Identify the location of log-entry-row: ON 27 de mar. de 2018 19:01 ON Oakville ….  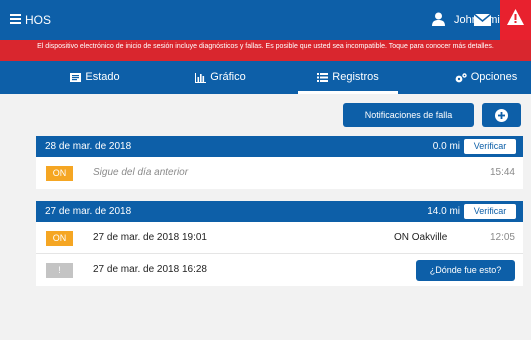
(279, 238).